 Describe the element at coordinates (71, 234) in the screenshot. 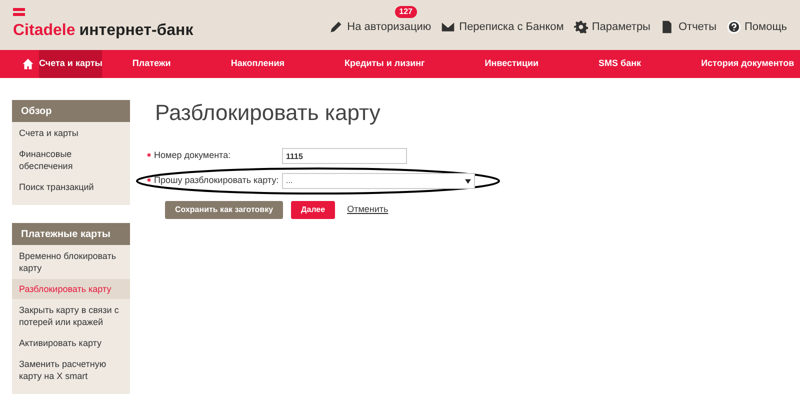

I see `sidebar-heading: Платежные карты` at that location.